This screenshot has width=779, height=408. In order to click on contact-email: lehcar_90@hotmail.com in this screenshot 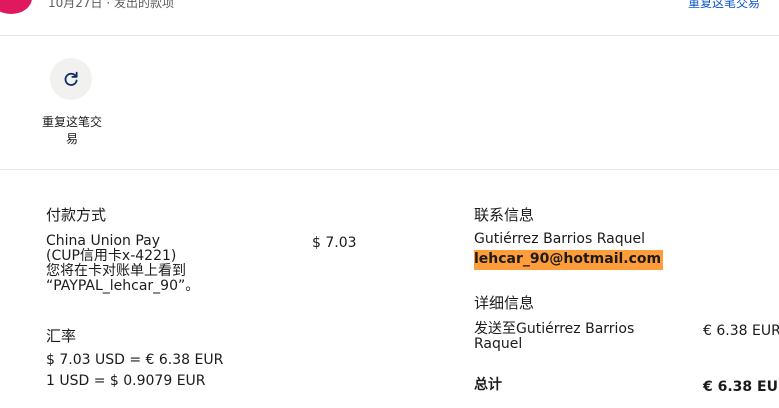, I will do `click(569, 260)`.